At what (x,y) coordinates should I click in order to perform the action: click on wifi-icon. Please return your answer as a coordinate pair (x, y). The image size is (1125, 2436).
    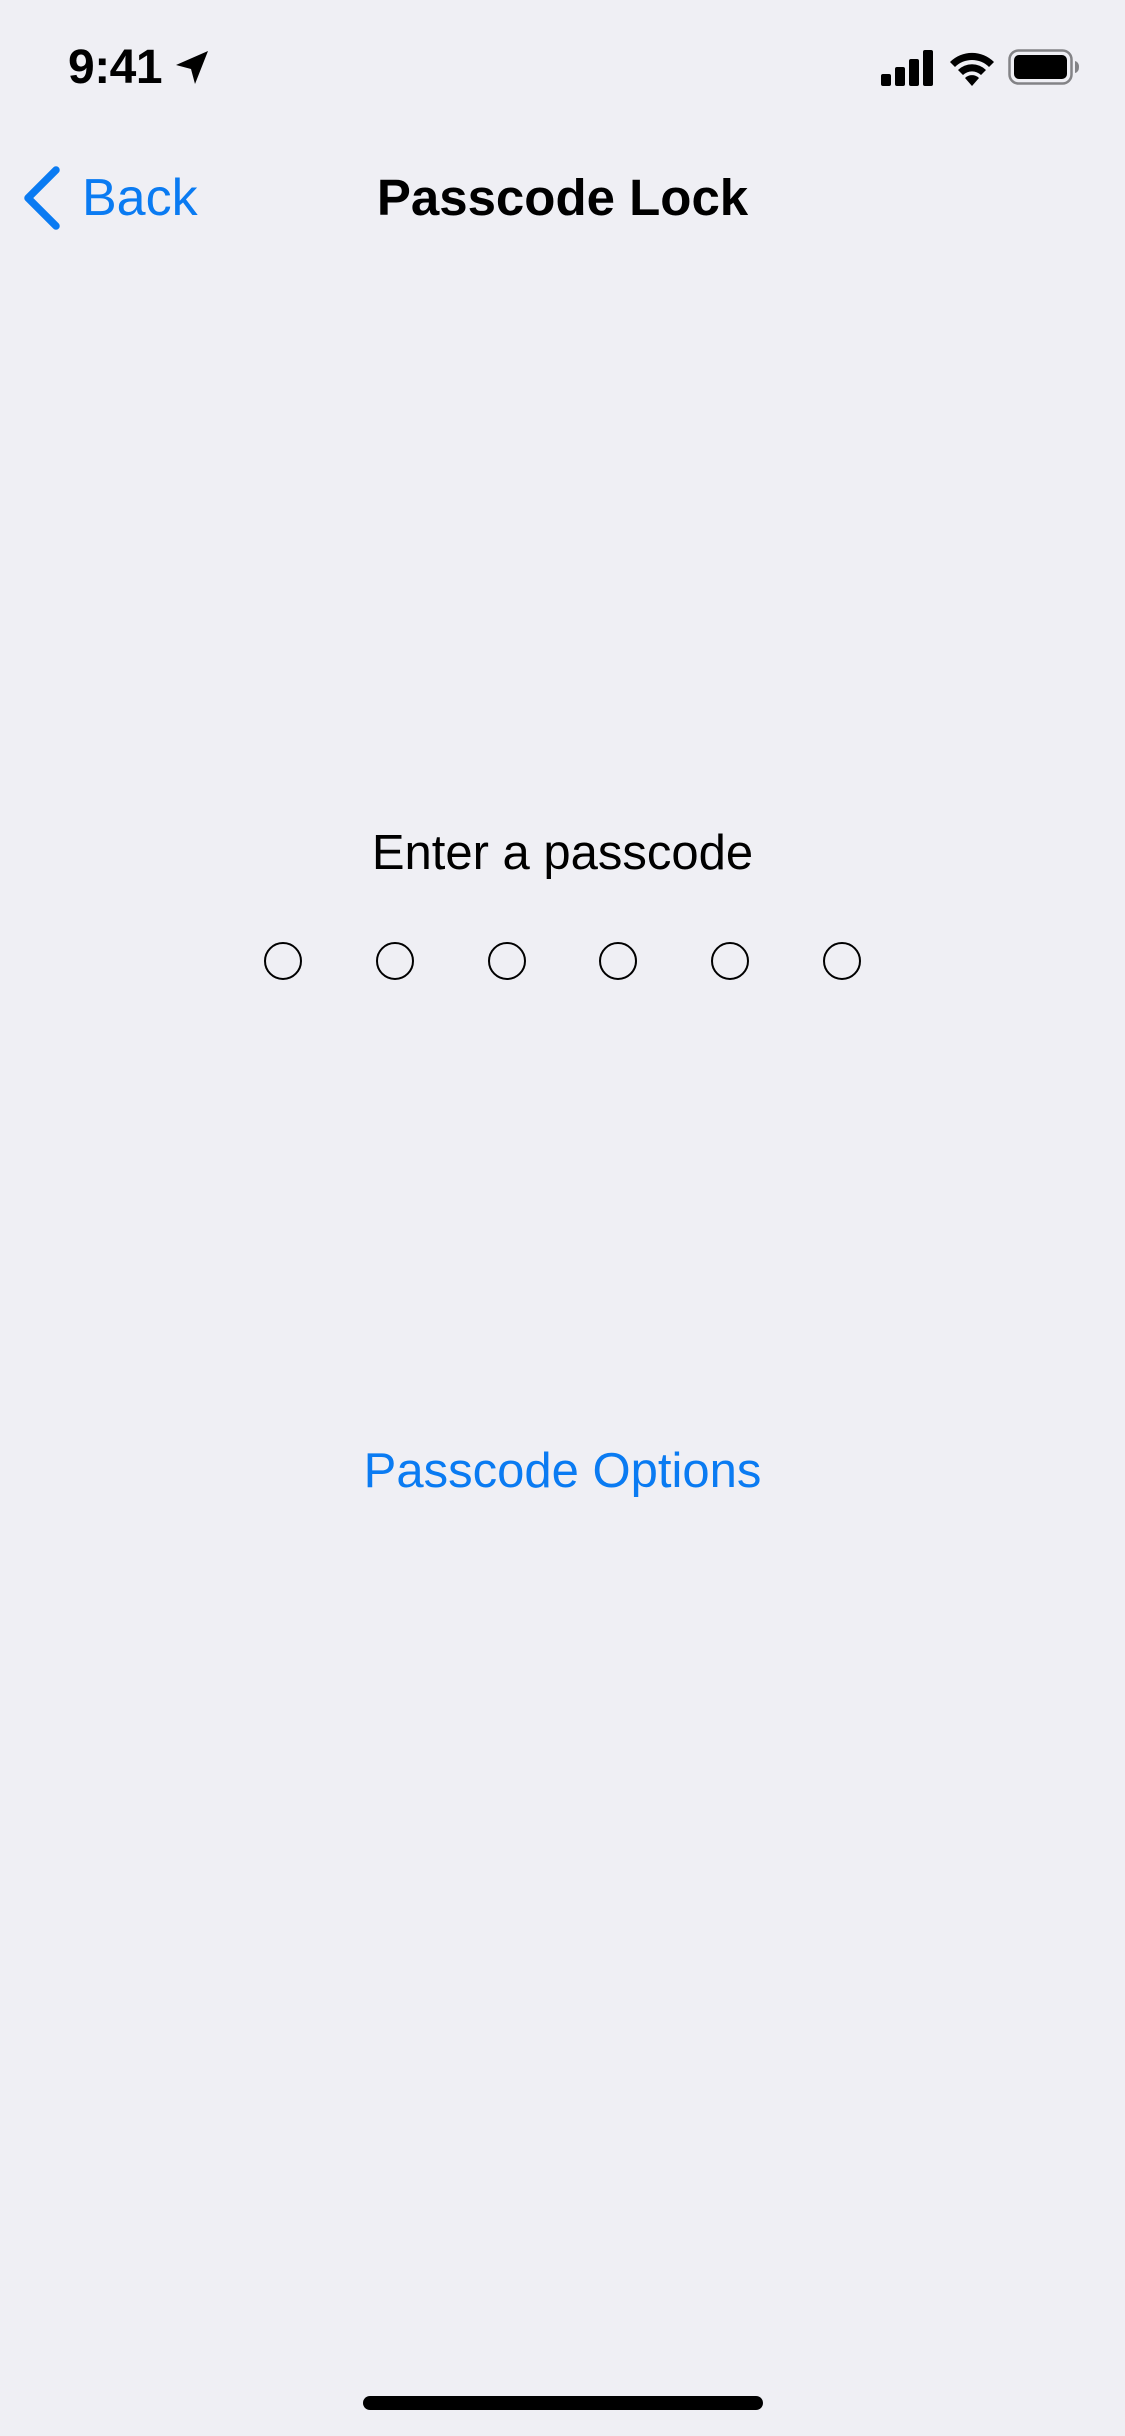
    Looking at the image, I should click on (972, 69).